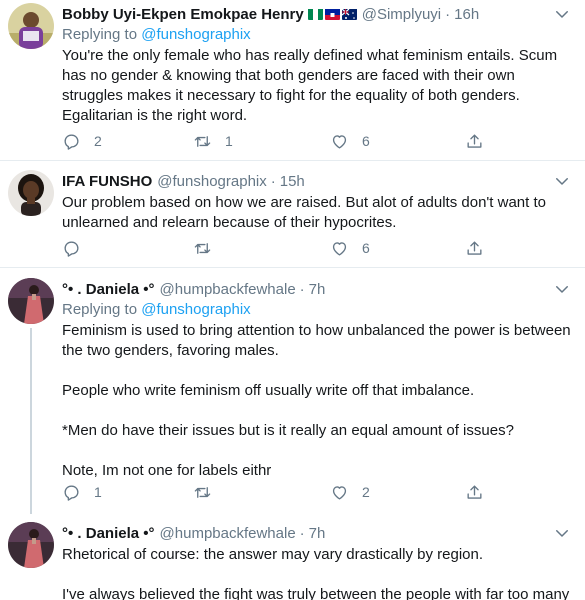 The image size is (585, 600). I want to click on handle: @Simplyuyi, so click(401, 14).